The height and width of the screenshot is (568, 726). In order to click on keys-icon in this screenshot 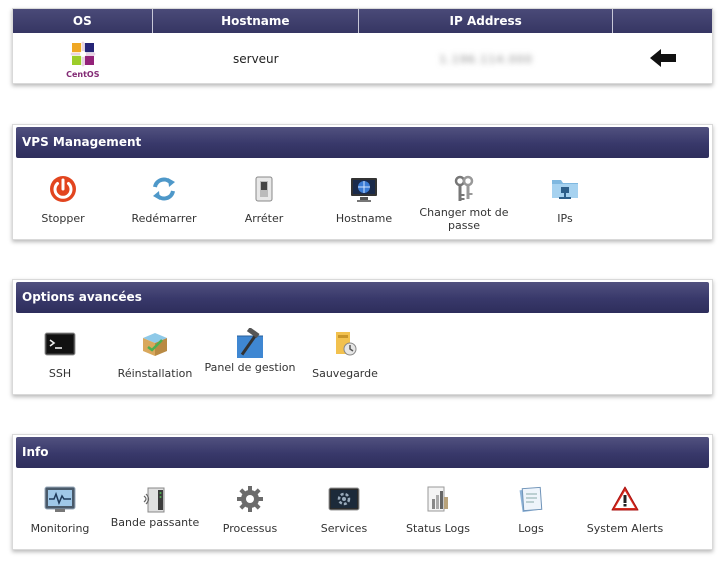, I will do `click(464, 189)`.